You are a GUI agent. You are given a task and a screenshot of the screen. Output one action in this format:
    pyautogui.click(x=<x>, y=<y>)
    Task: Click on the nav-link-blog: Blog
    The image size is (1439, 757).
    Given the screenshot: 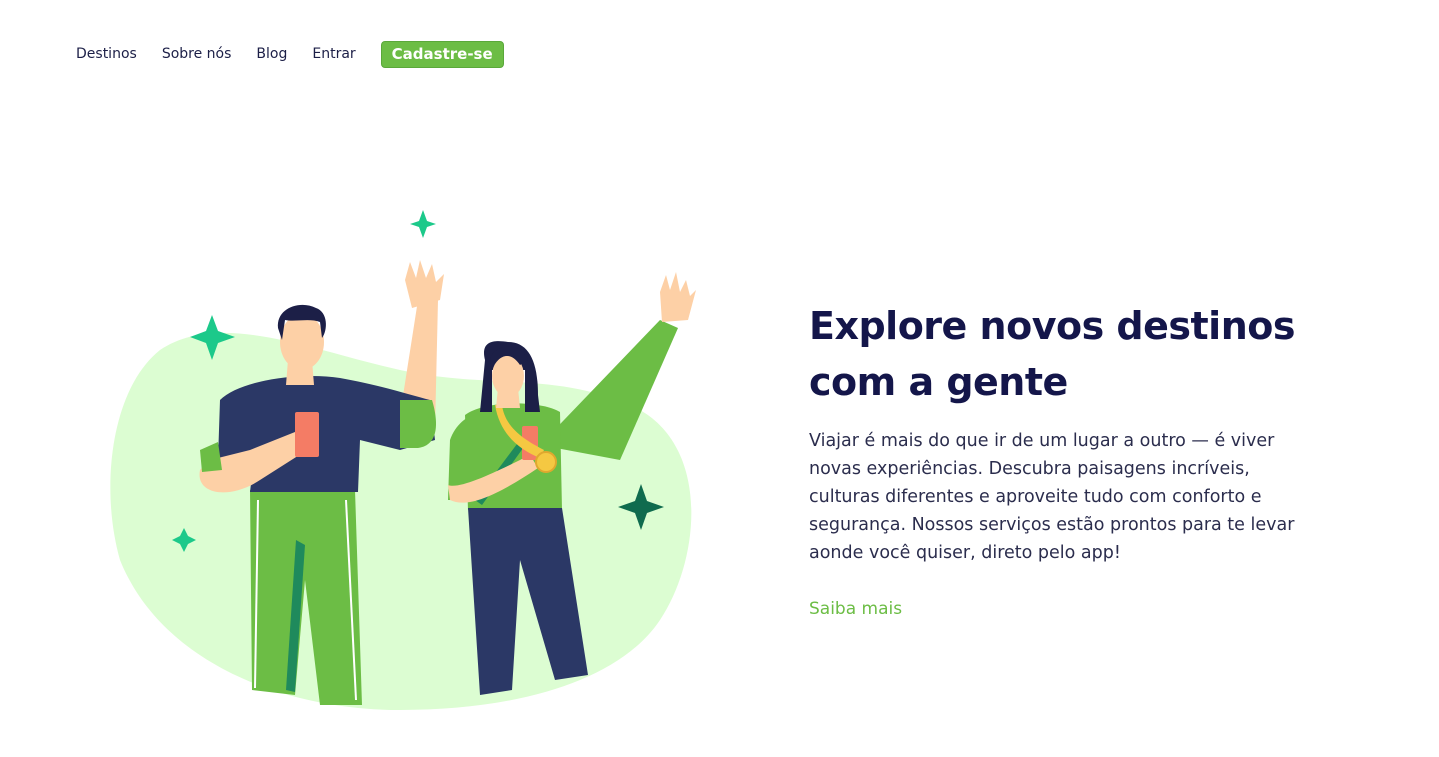 What is the action you would take?
    pyautogui.click(x=271, y=54)
    